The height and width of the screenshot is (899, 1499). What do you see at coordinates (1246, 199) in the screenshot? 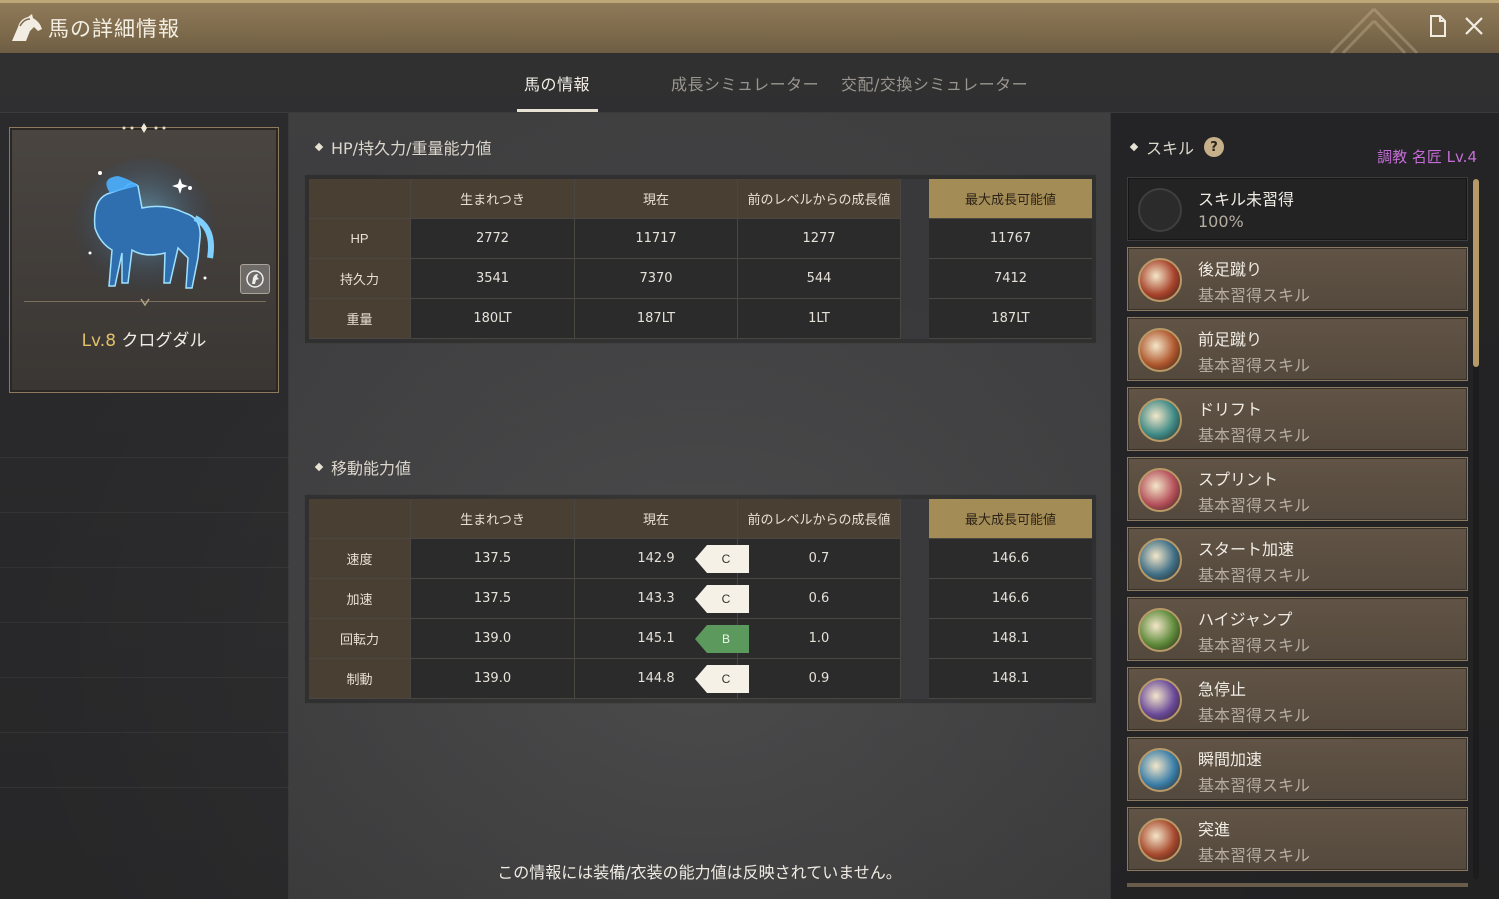
I see `skill-name: スキル未習得` at bounding box center [1246, 199].